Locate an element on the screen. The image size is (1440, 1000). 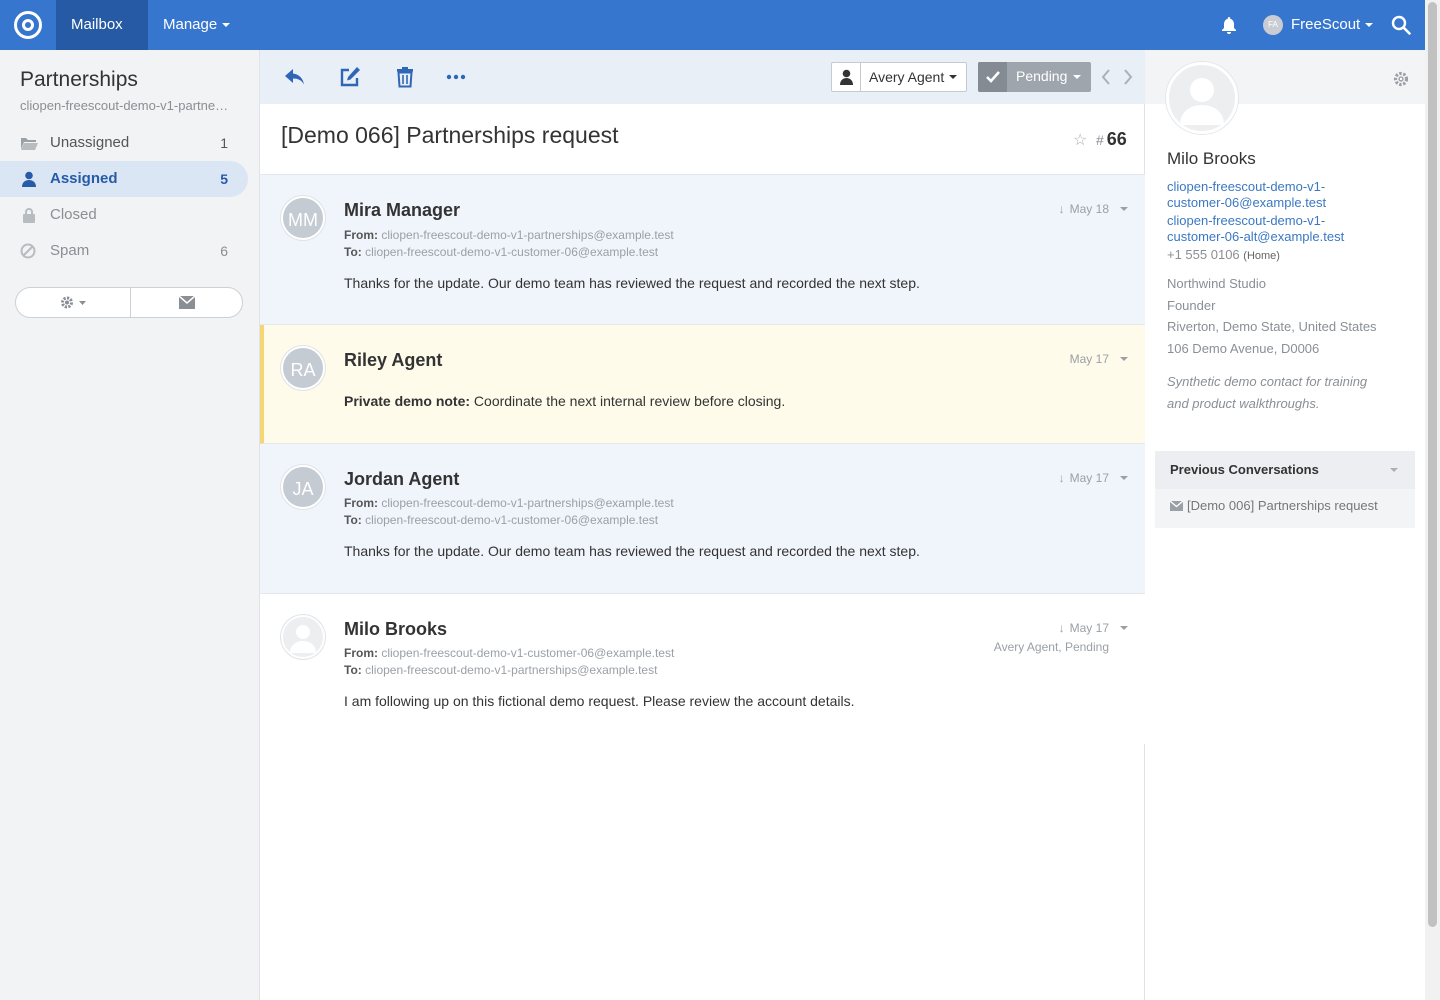
previous-conversation-link: [Demo 006] Partnerships request is located at coordinates (1273, 505).